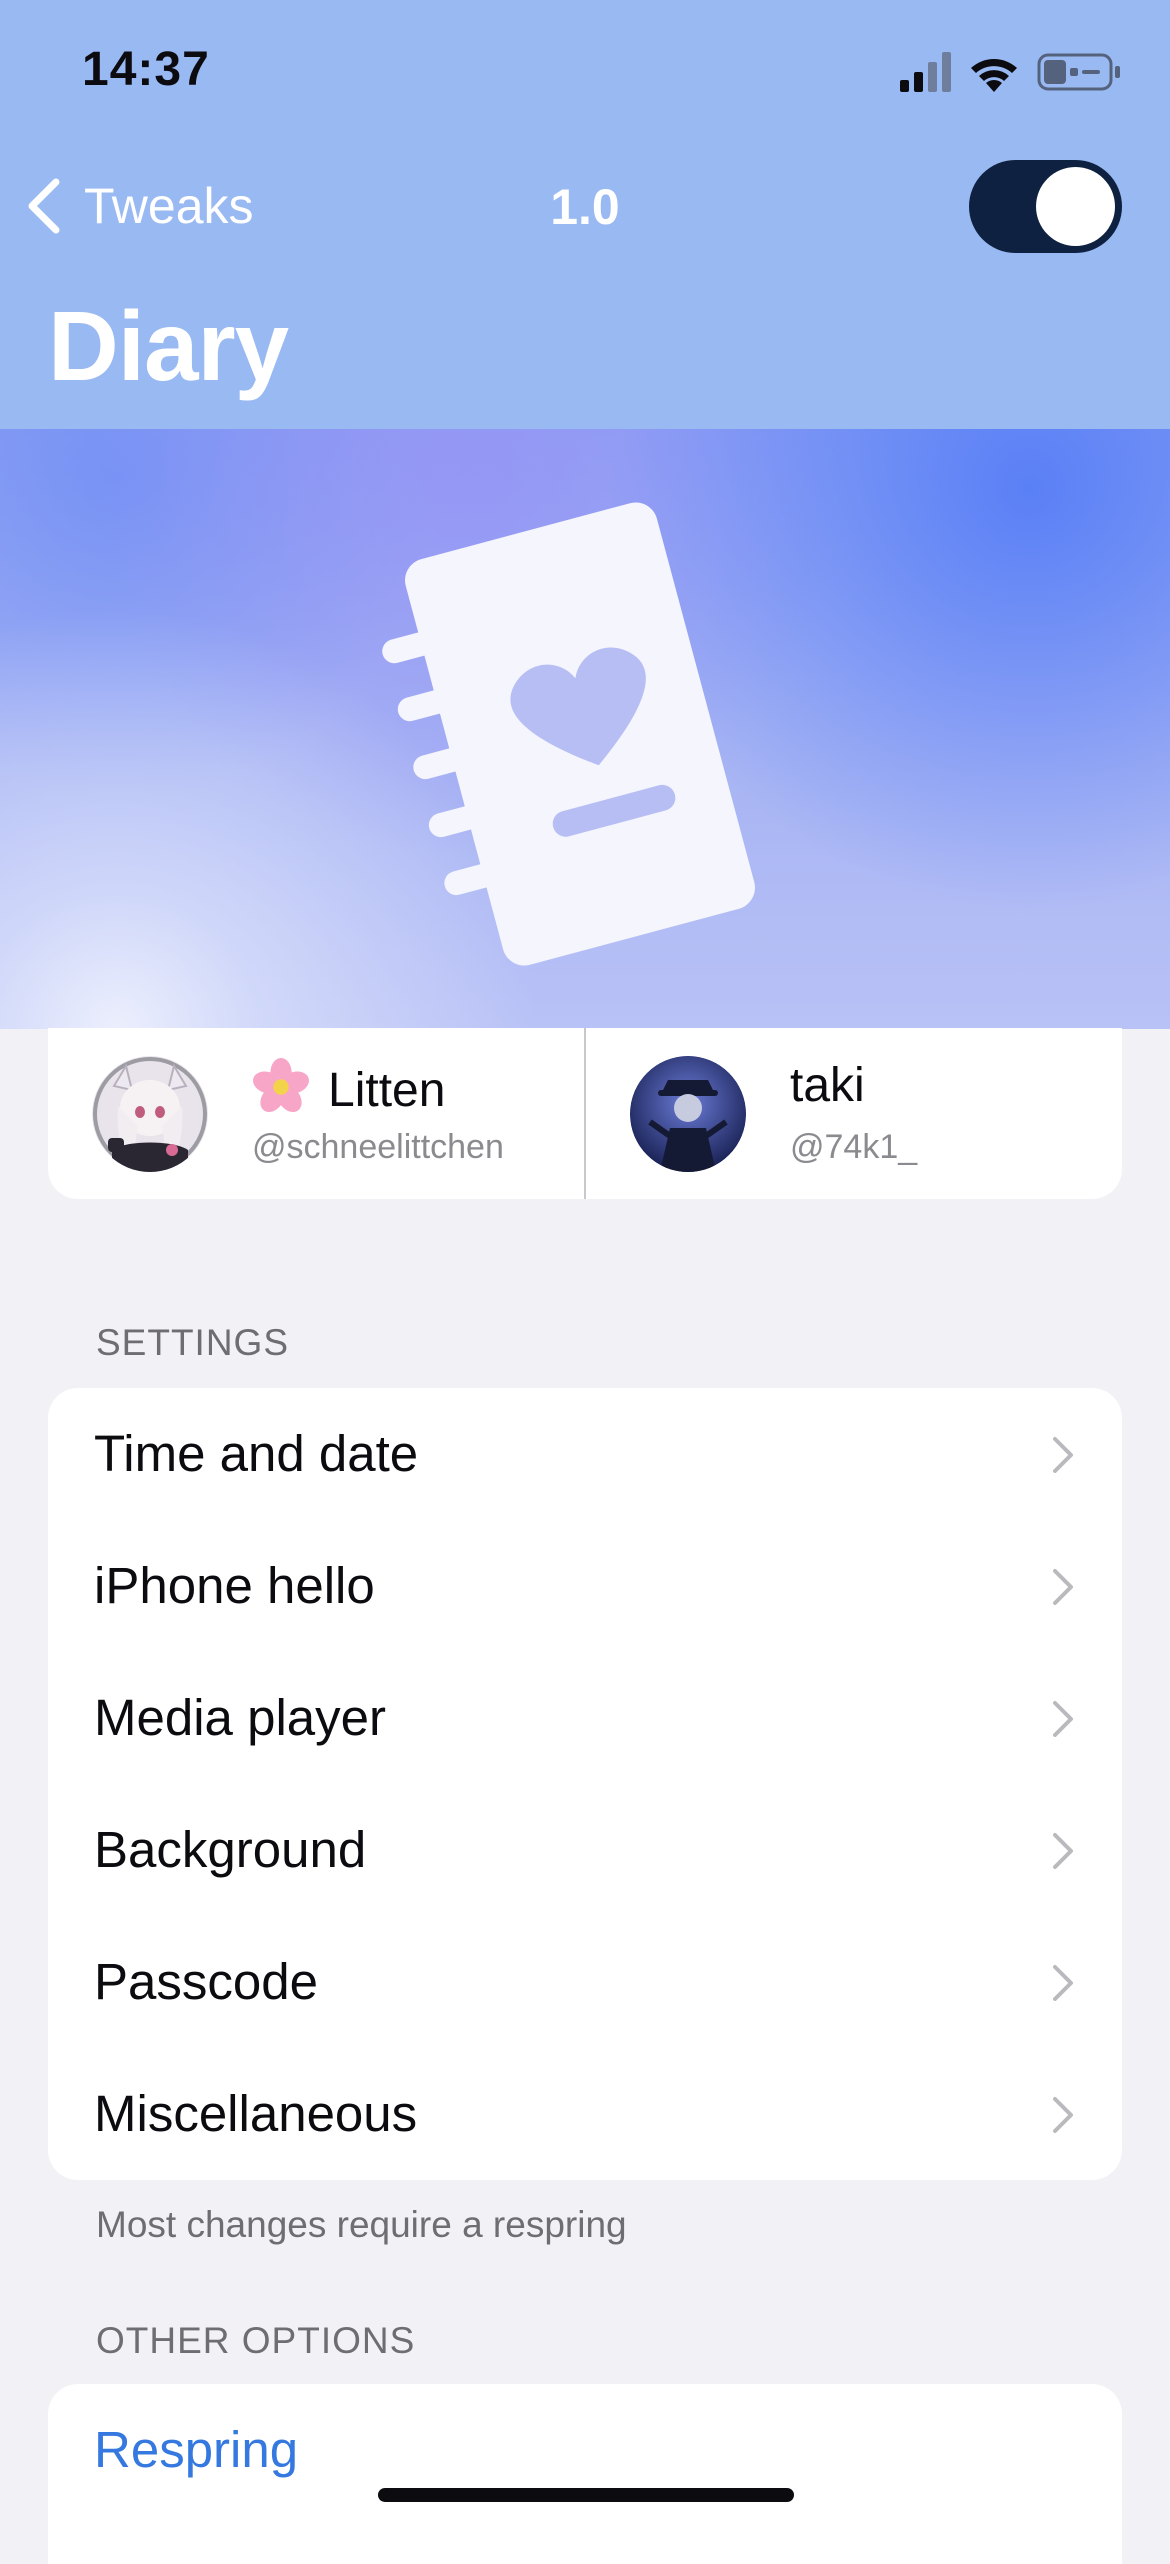 The height and width of the screenshot is (2564, 1170). I want to click on row-label: Media player, so click(240, 1717).